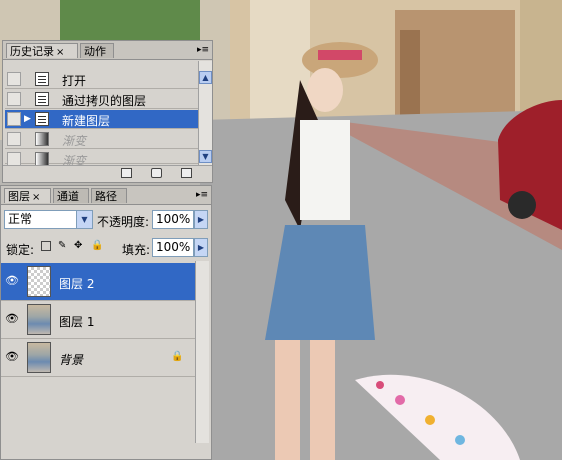  I want to click on lock-all-icon: 🔒, so click(97, 246).